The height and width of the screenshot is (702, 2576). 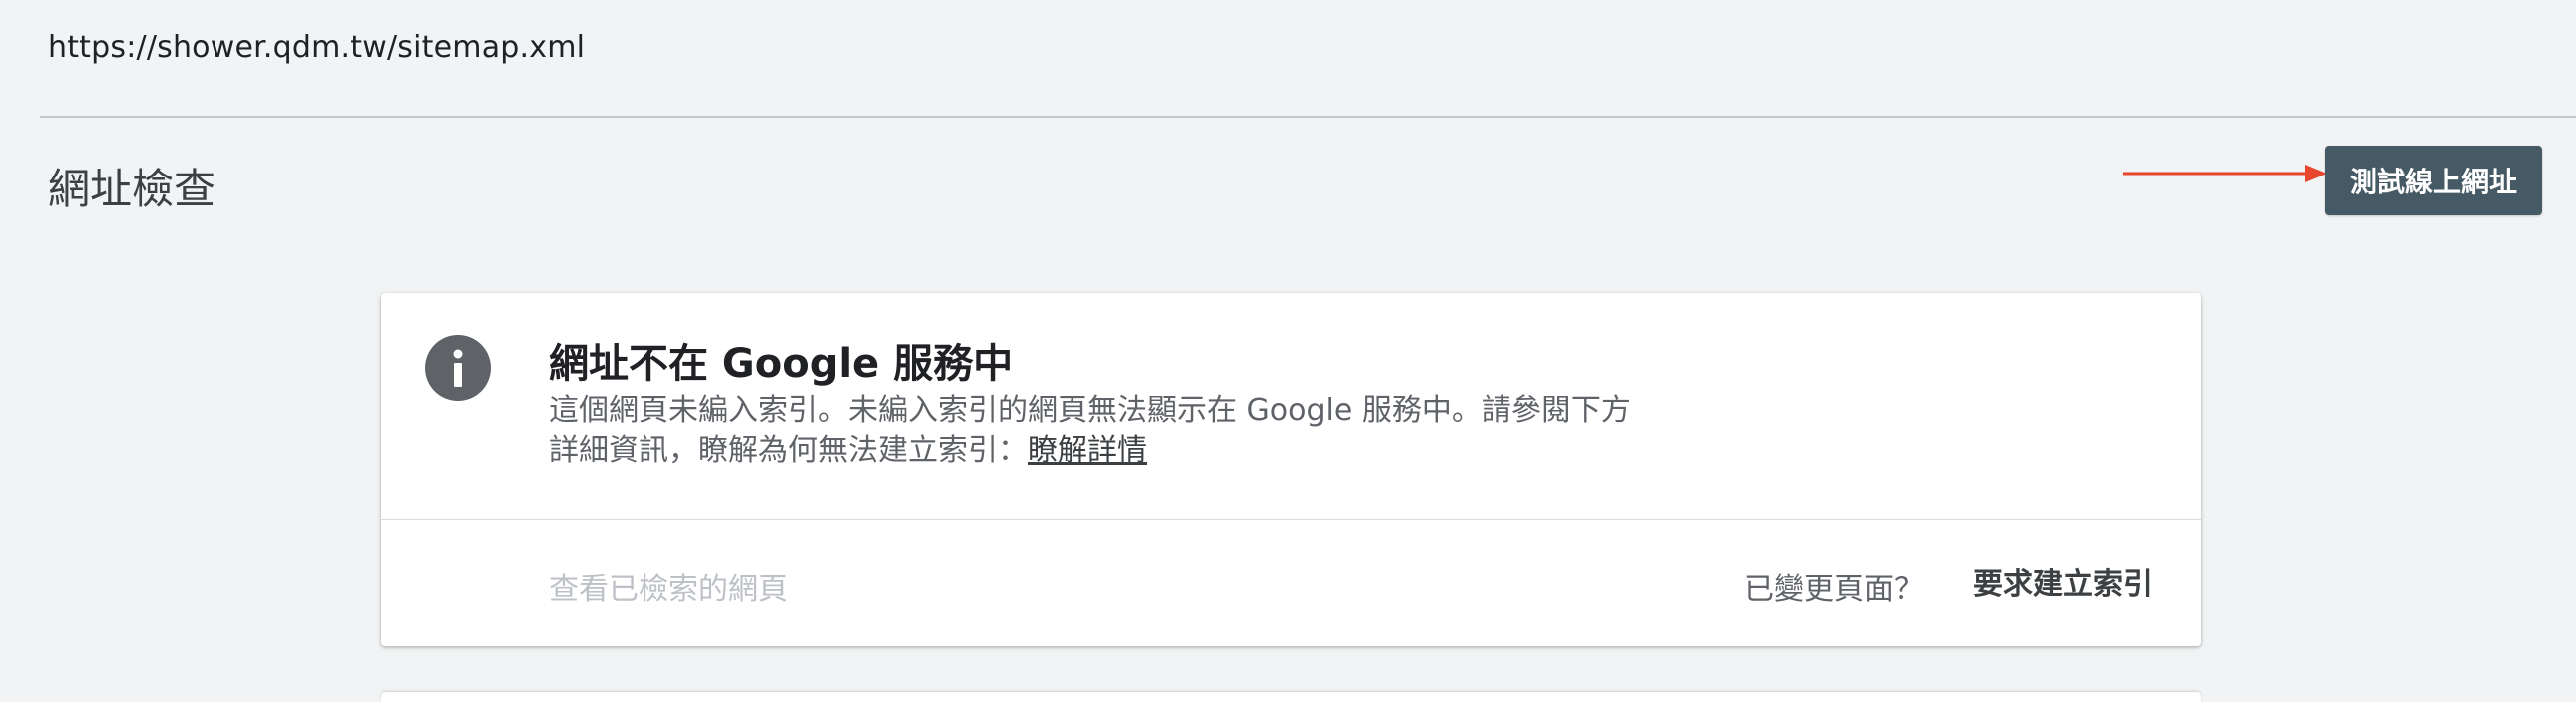 I want to click on description-line-2: 詳細資訊，瞭解為何無法建立索引：瞭解詳情, so click(x=1147, y=451).